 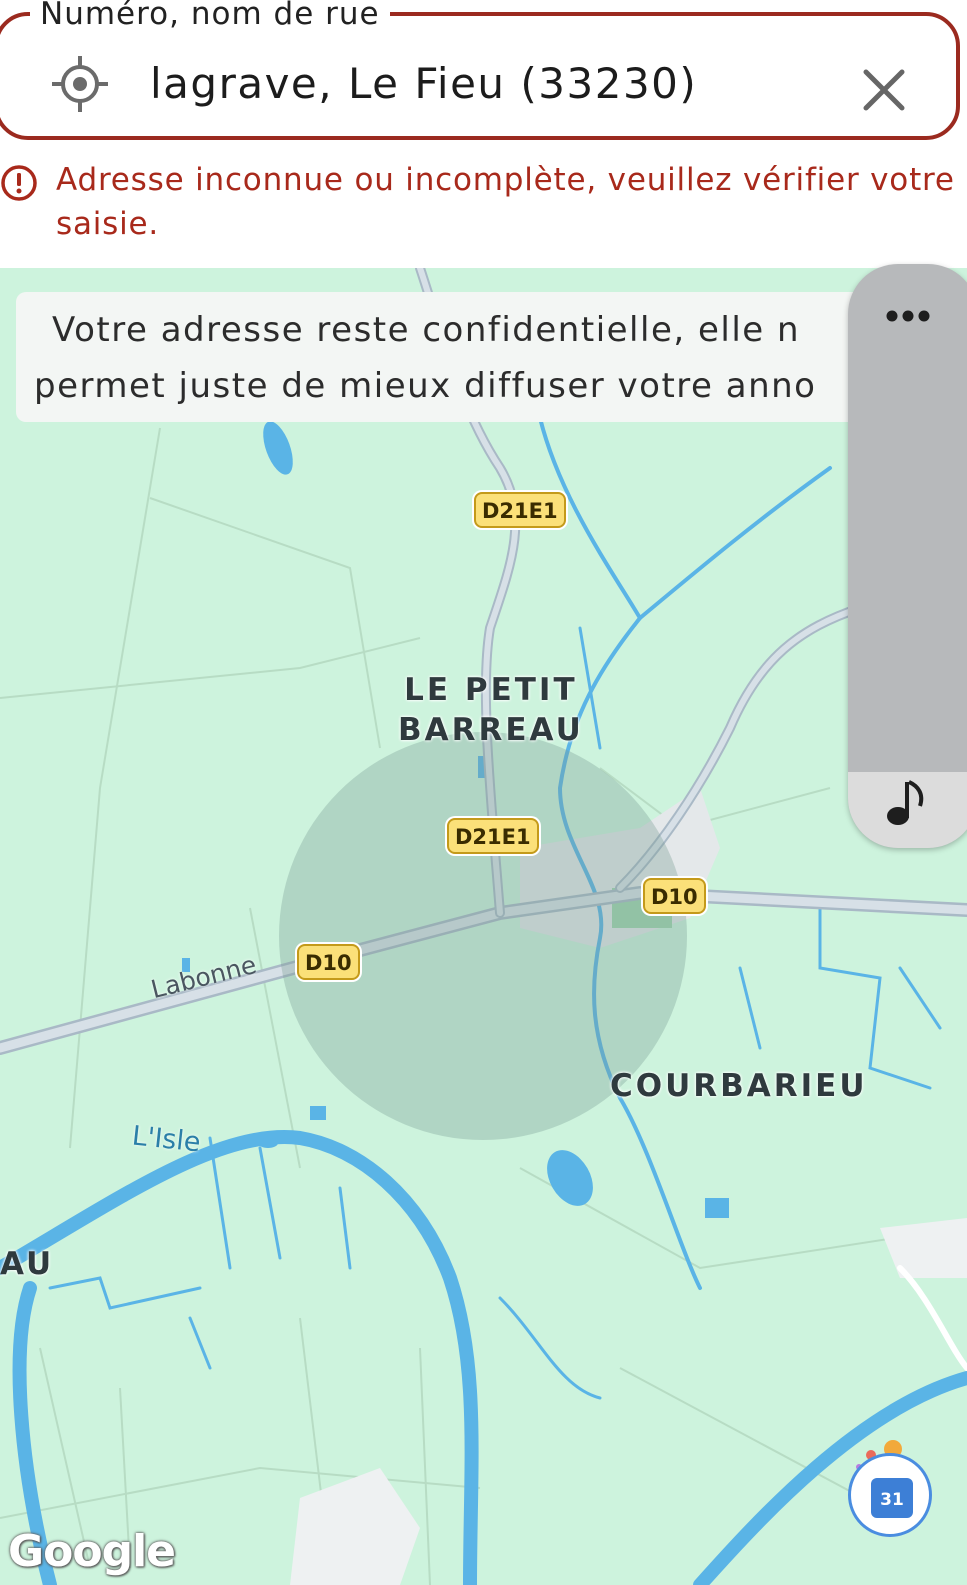 What do you see at coordinates (80, 84) in the screenshot?
I see `locate-icon` at bounding box center [80, 84].